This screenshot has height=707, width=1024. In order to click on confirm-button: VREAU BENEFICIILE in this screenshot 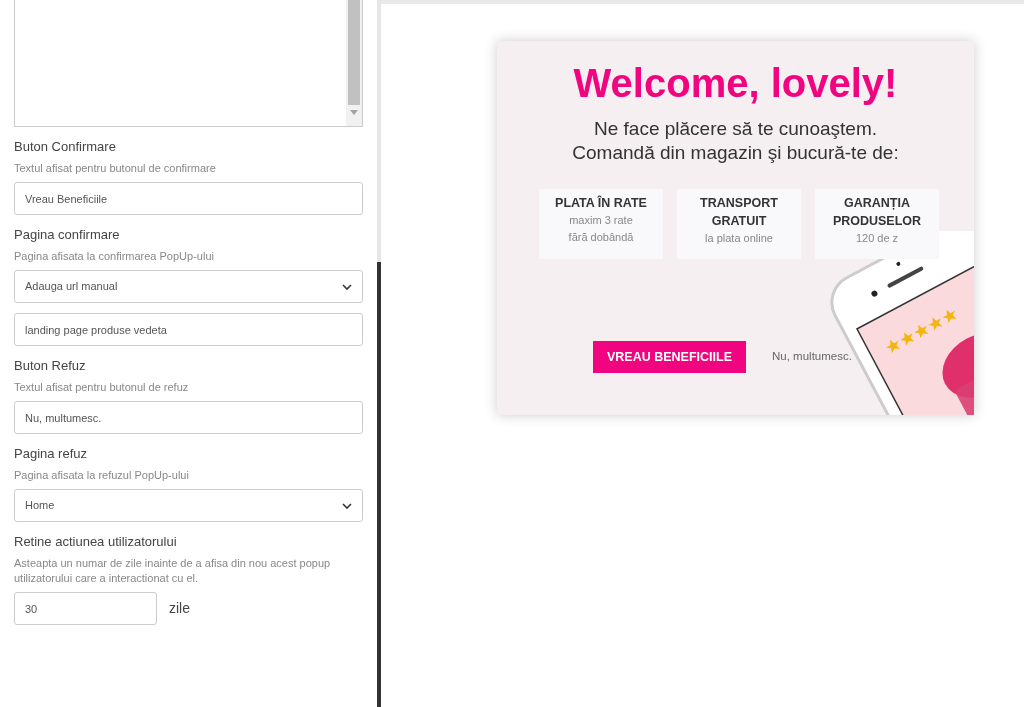, I will do `click(669, 357)`.